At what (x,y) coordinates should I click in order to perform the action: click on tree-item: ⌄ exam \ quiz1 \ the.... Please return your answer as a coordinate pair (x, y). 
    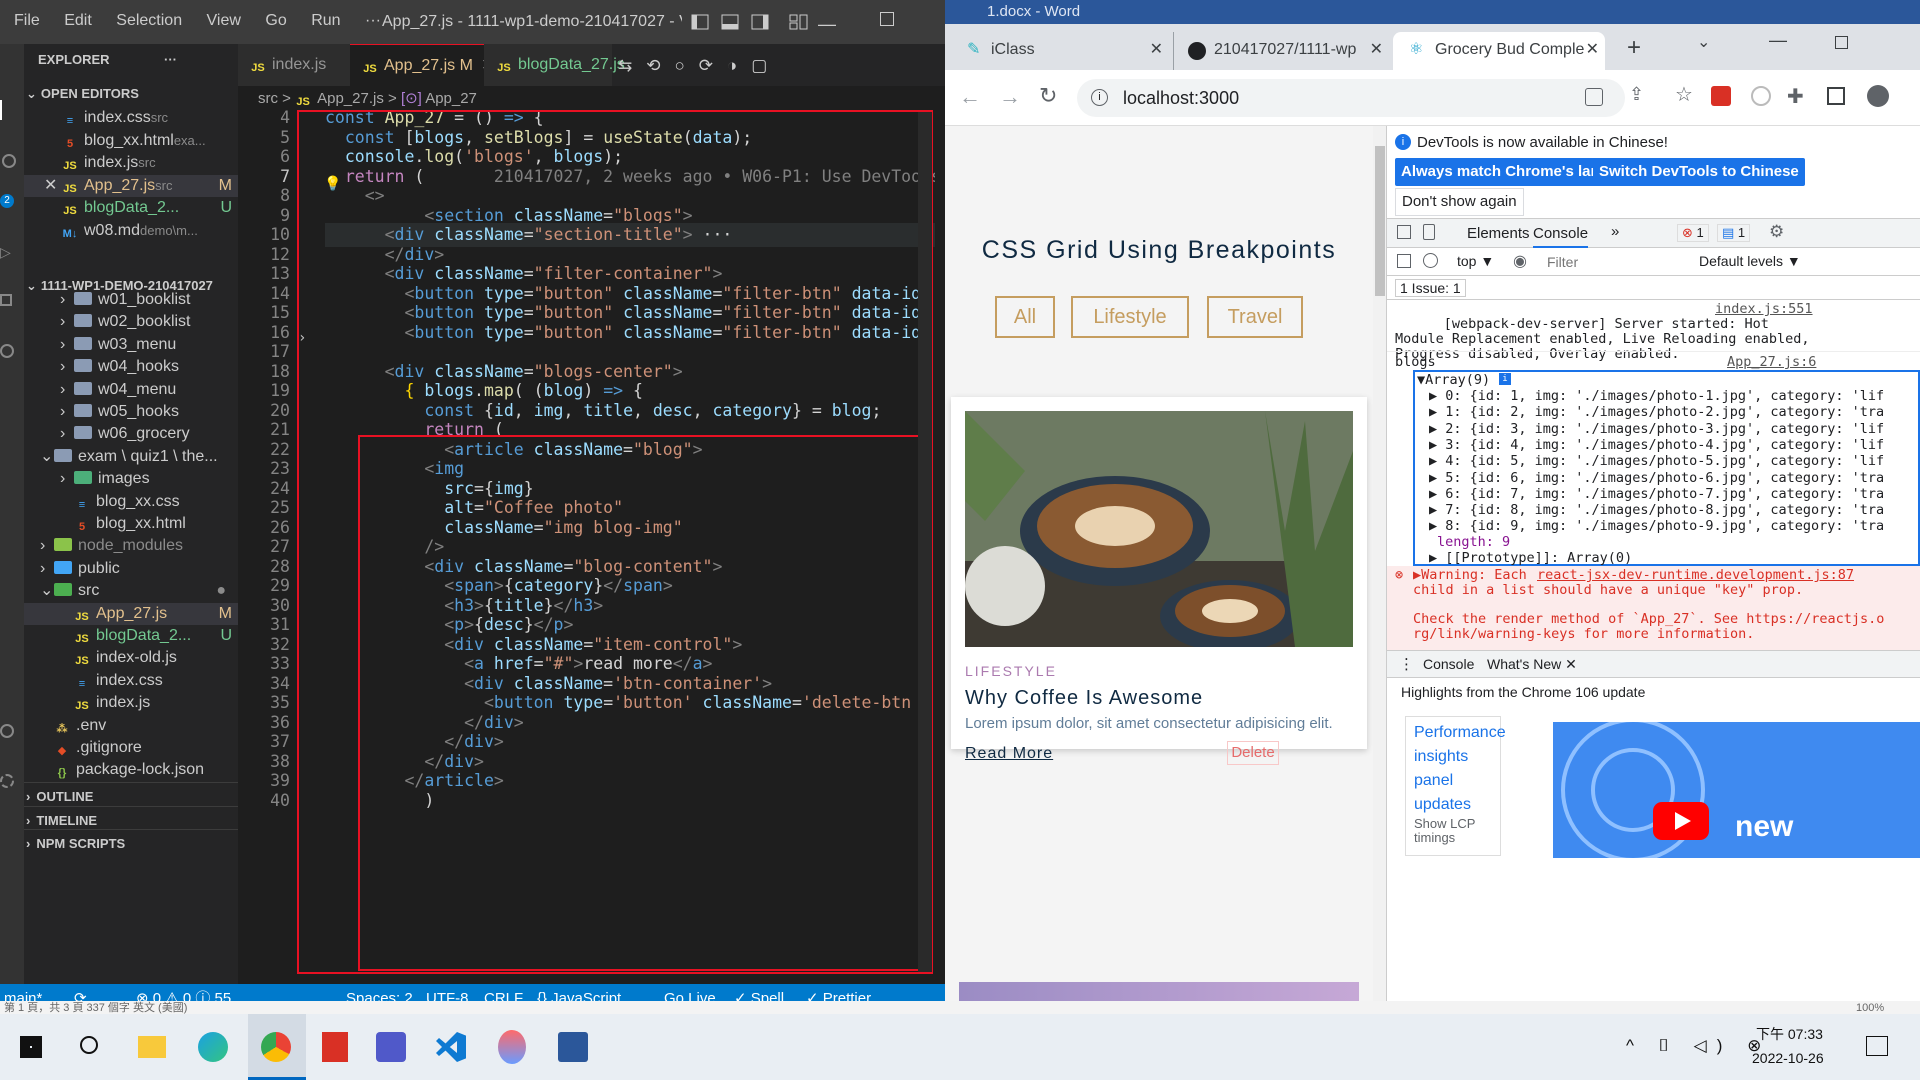
    Looking at the image, I should click on (131, 457).